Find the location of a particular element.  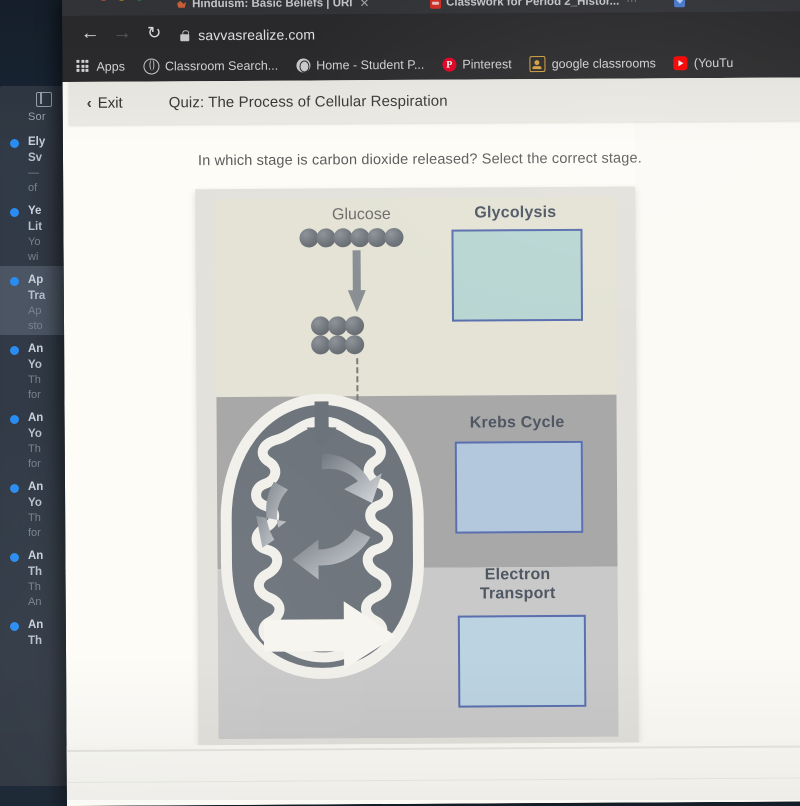

glucose-label: Glucose is located at coordinates (361, 214).